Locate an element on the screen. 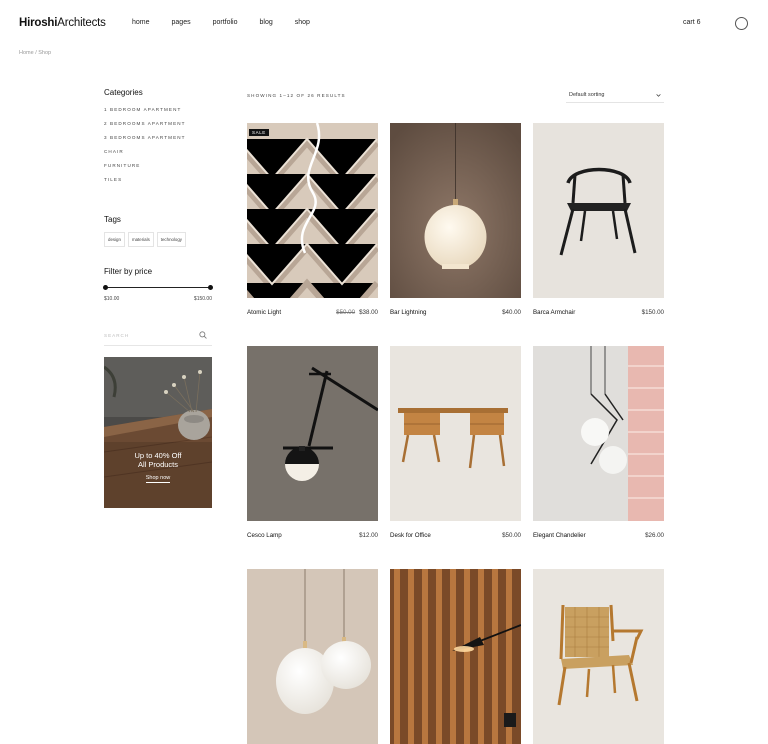  product-card: Elegant Chandelier $26.00 is located at coordinates (598, 442).